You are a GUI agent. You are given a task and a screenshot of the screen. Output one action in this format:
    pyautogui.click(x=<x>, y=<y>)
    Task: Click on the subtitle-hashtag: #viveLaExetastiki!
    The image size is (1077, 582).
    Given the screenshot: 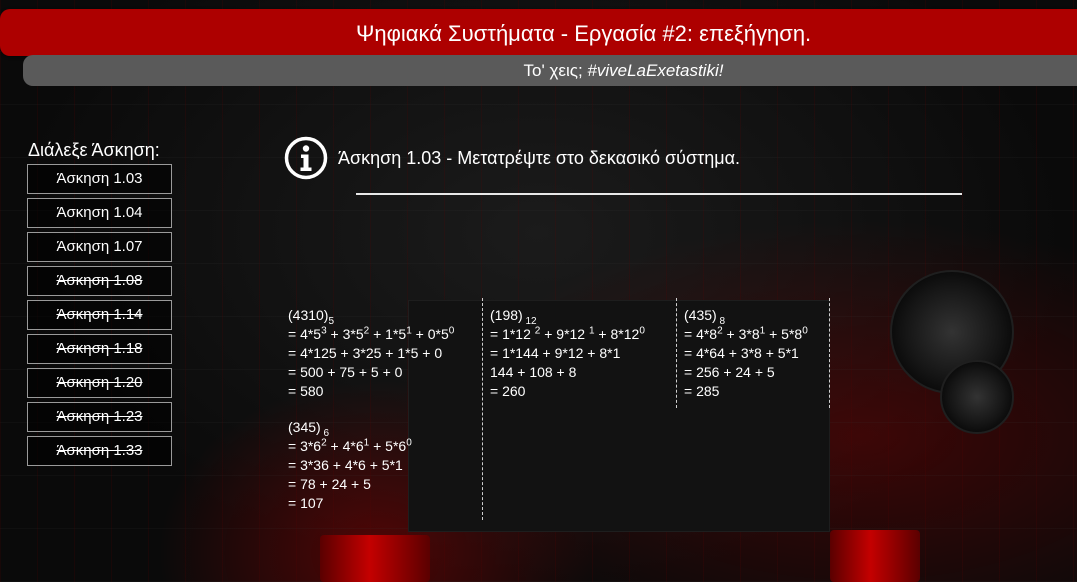 What is the action you would take?
    pyautogui.click(x=655, y=70)
    